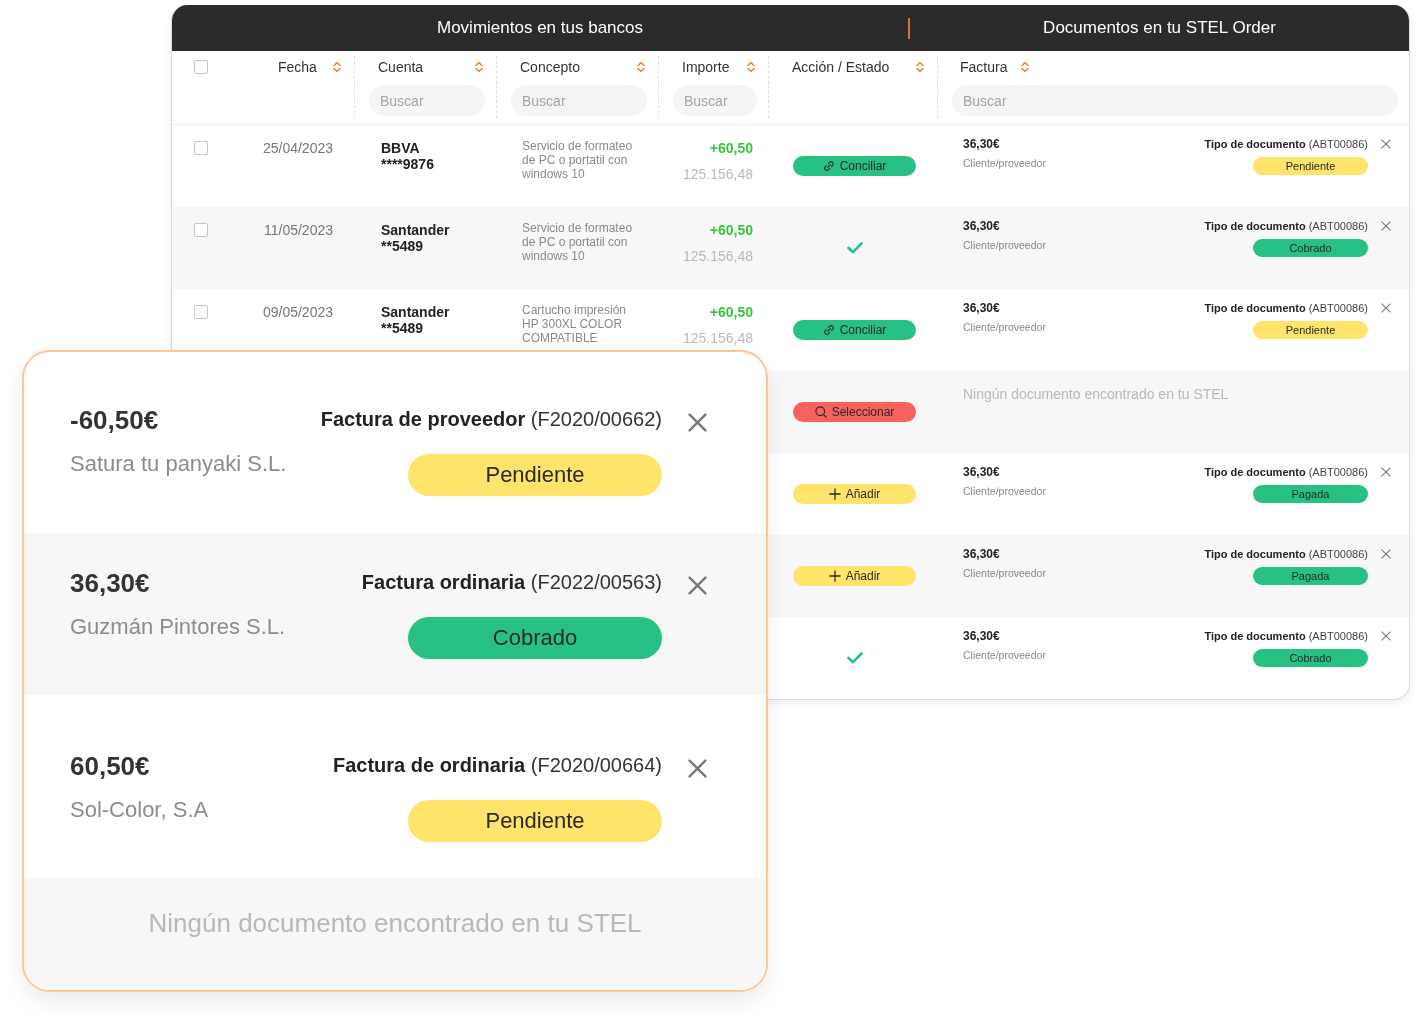 This screenshot has width=1422, height=1029. I want to click on party-name: Guzmán Pintores S.L., so click(178, 627).